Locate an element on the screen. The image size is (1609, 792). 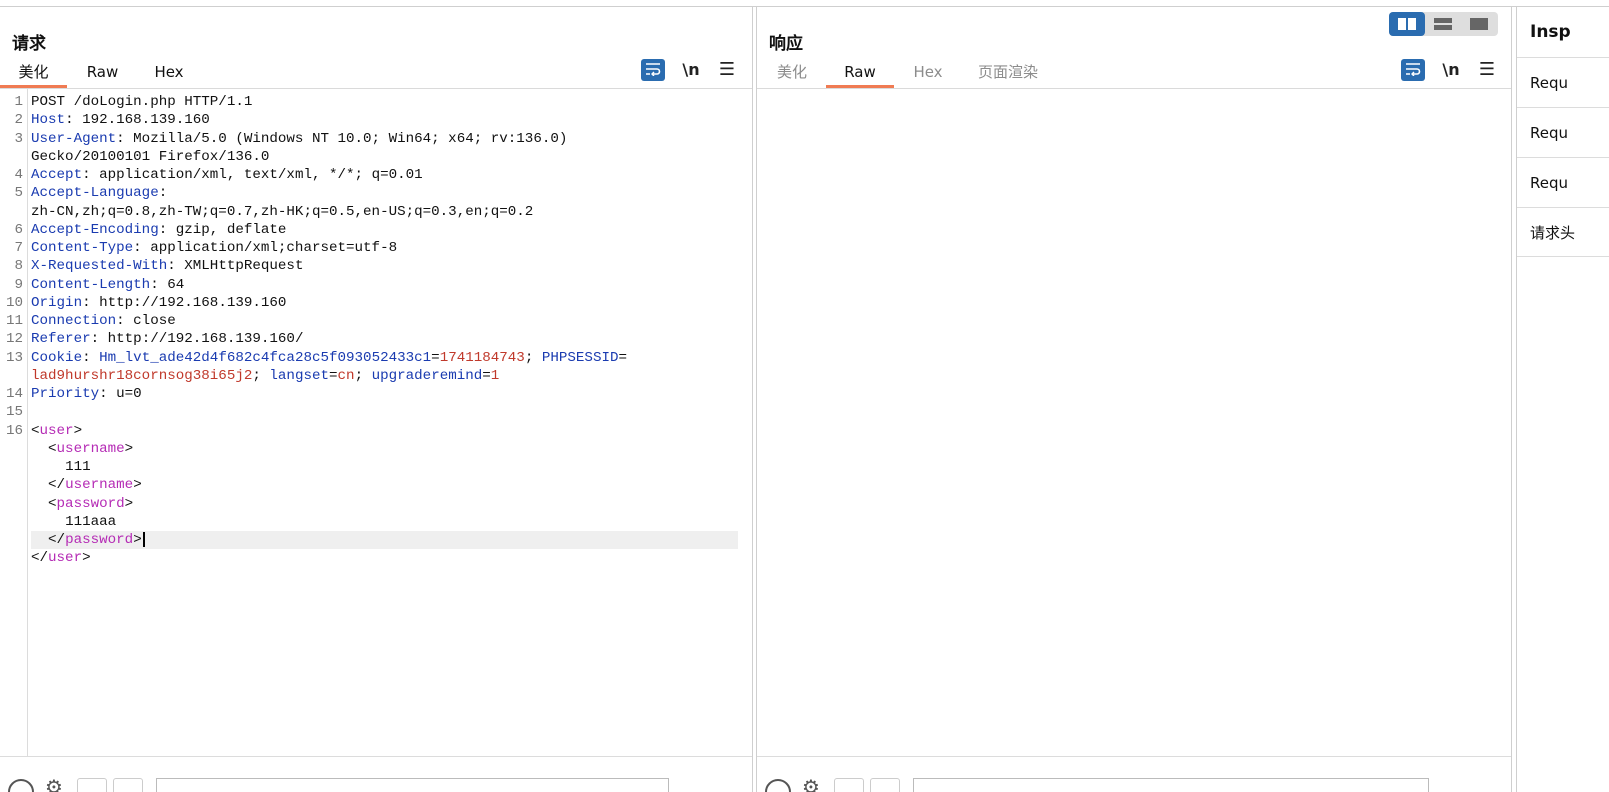
request-bottom-bar: ⚙ is located at coordinates (376, 774).